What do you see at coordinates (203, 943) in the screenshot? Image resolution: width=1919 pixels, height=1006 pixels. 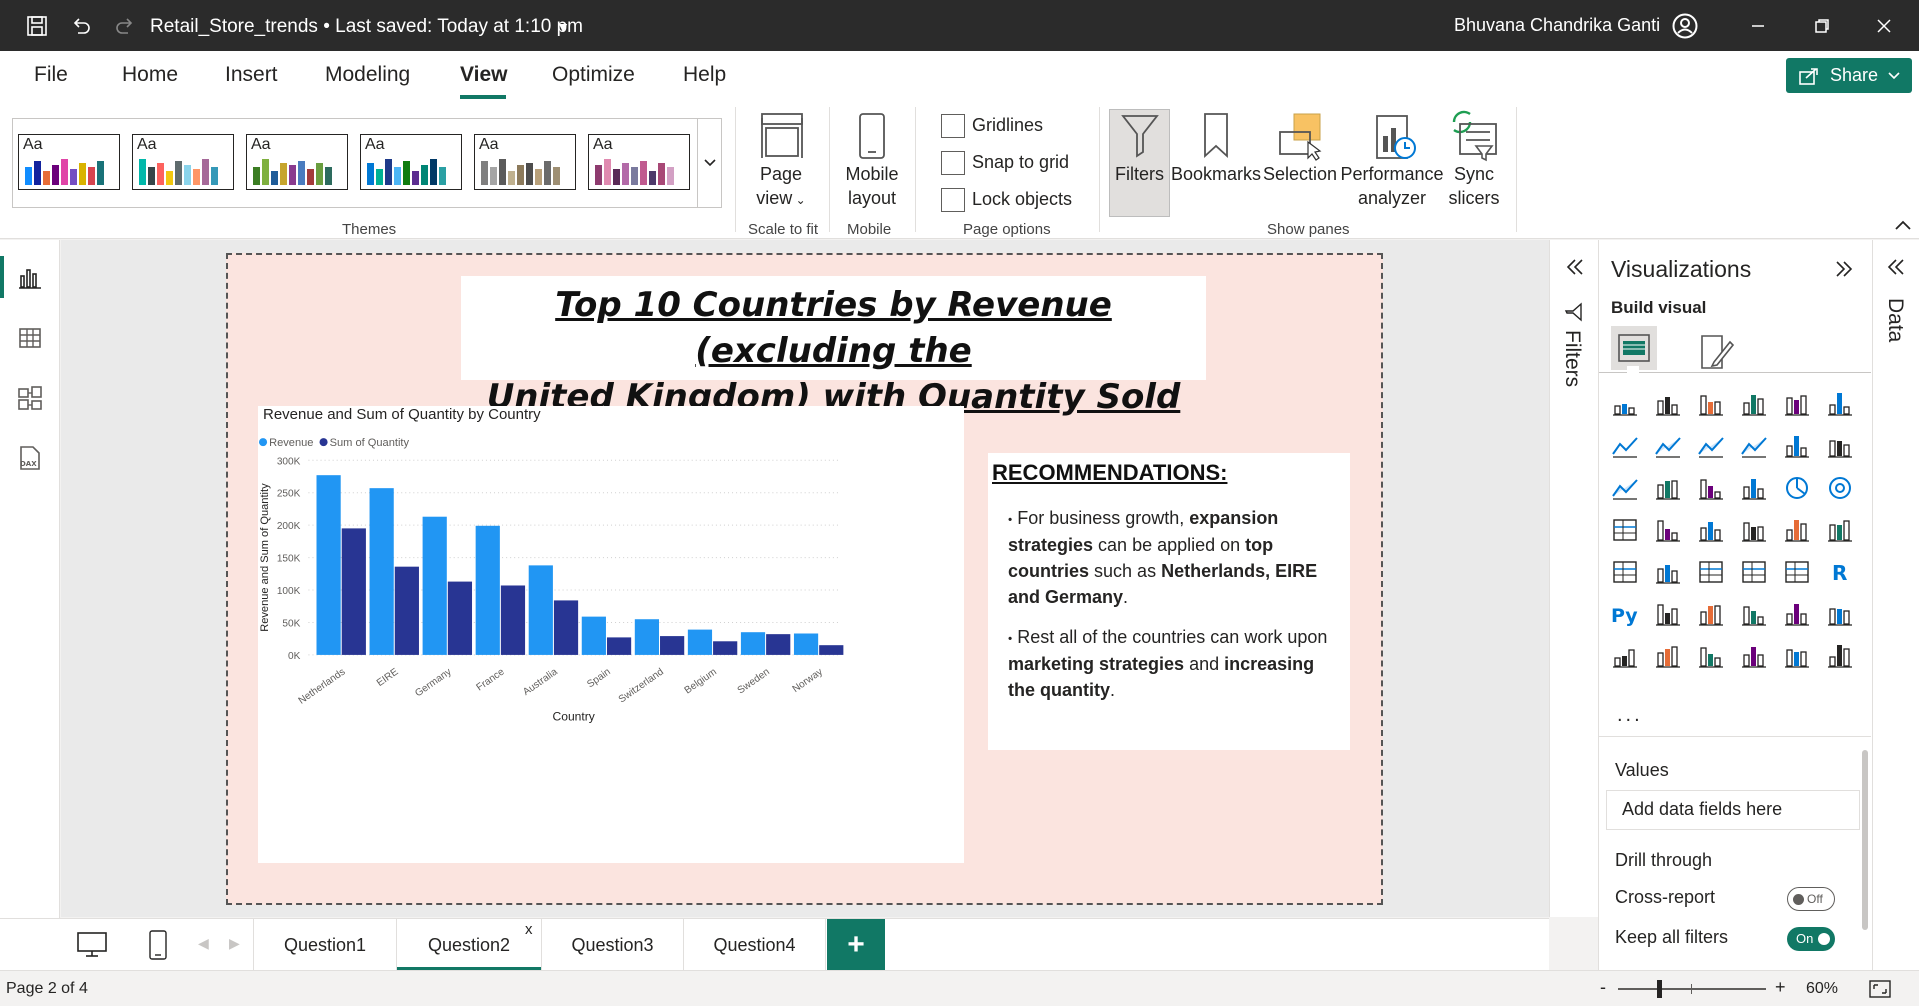 I see `scroll-left-icon: ◀` at bounding box center [203, 943].